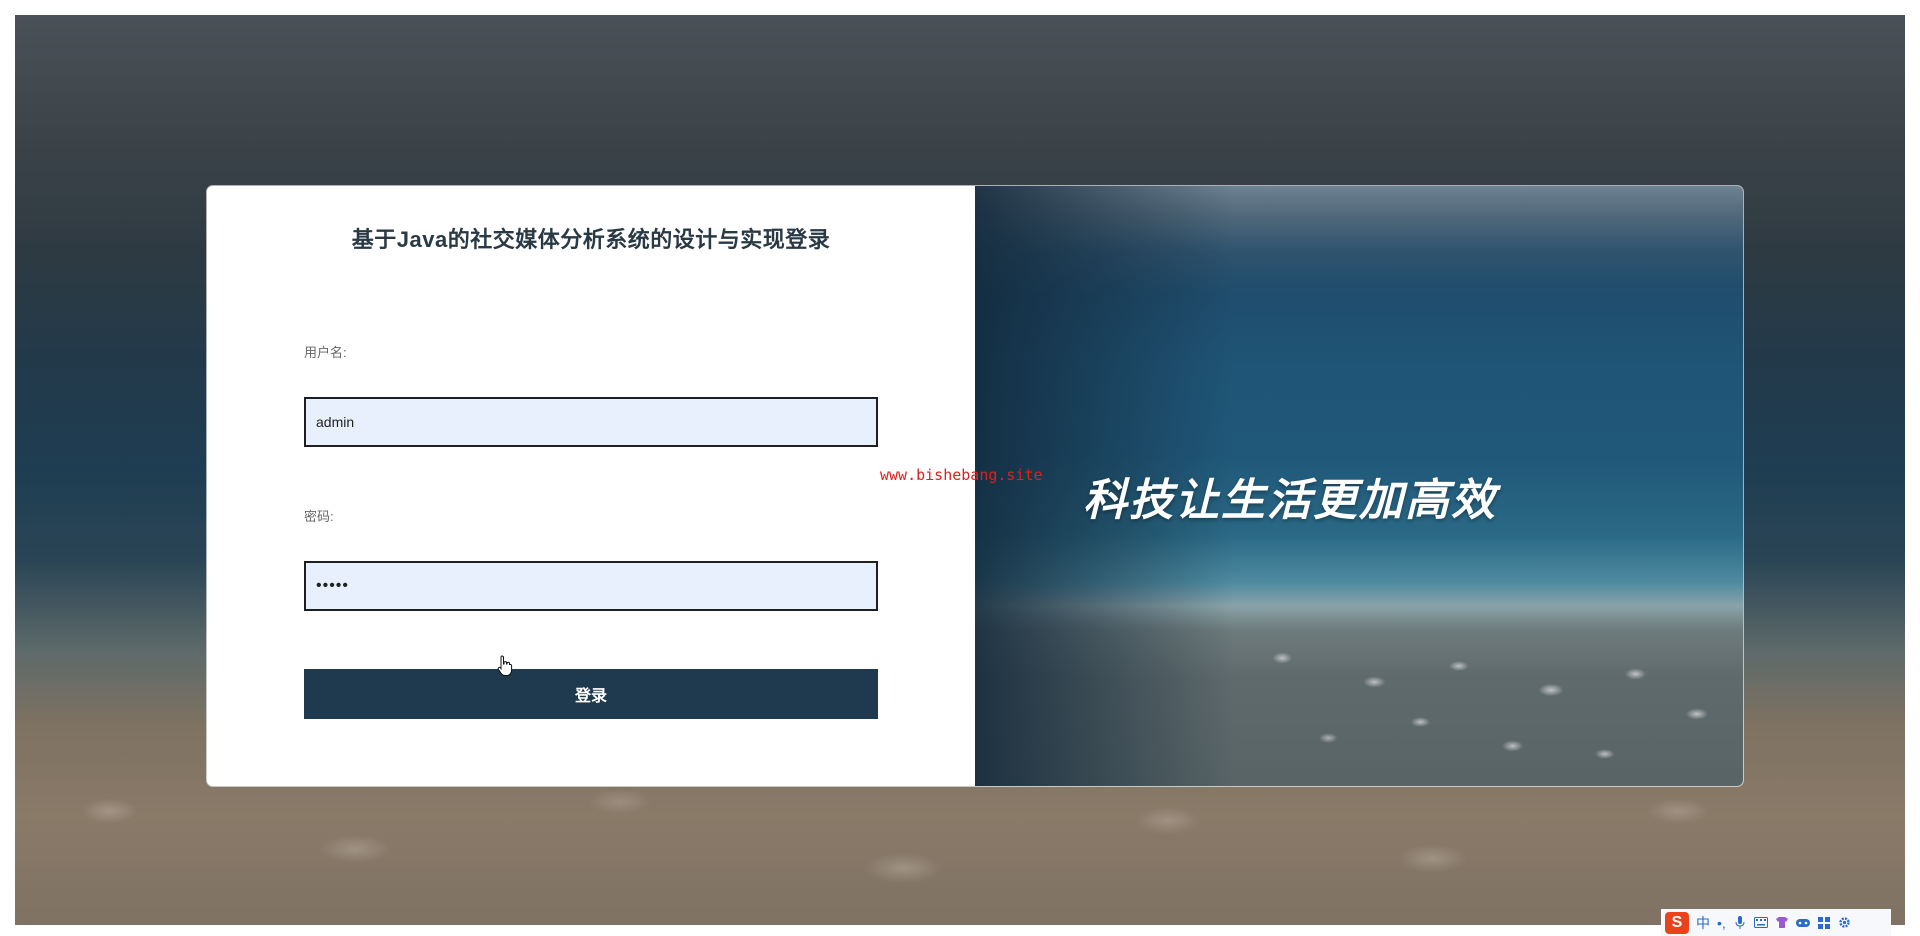  I want to click on ime-toolbar: S 中 •,, so click(1776, 922).